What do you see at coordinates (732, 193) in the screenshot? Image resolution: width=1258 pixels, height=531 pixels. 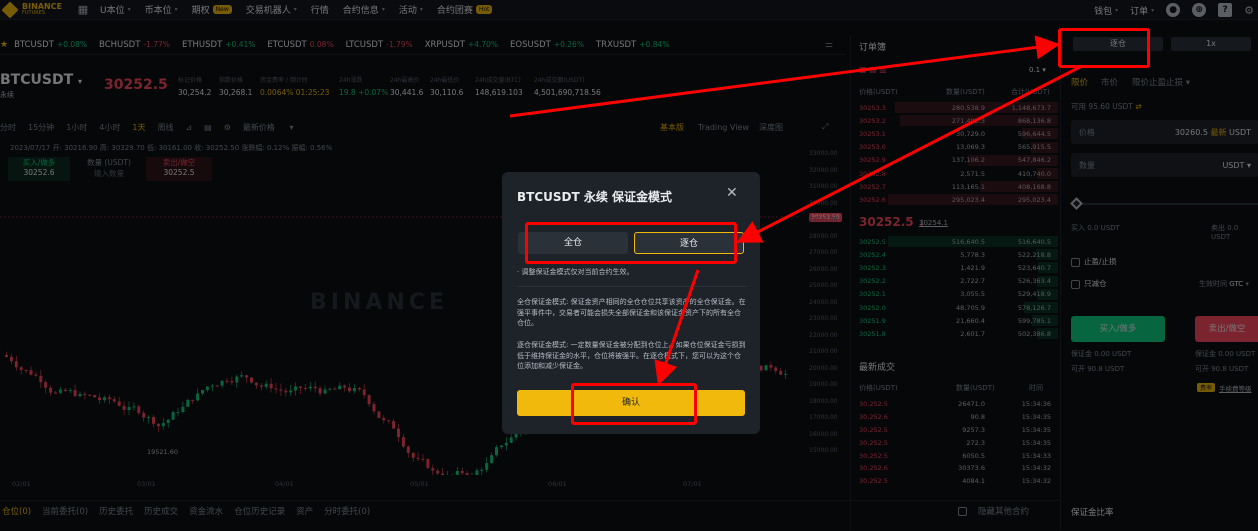 I see `close-icon: ✕` at bounding box center [732, 193].